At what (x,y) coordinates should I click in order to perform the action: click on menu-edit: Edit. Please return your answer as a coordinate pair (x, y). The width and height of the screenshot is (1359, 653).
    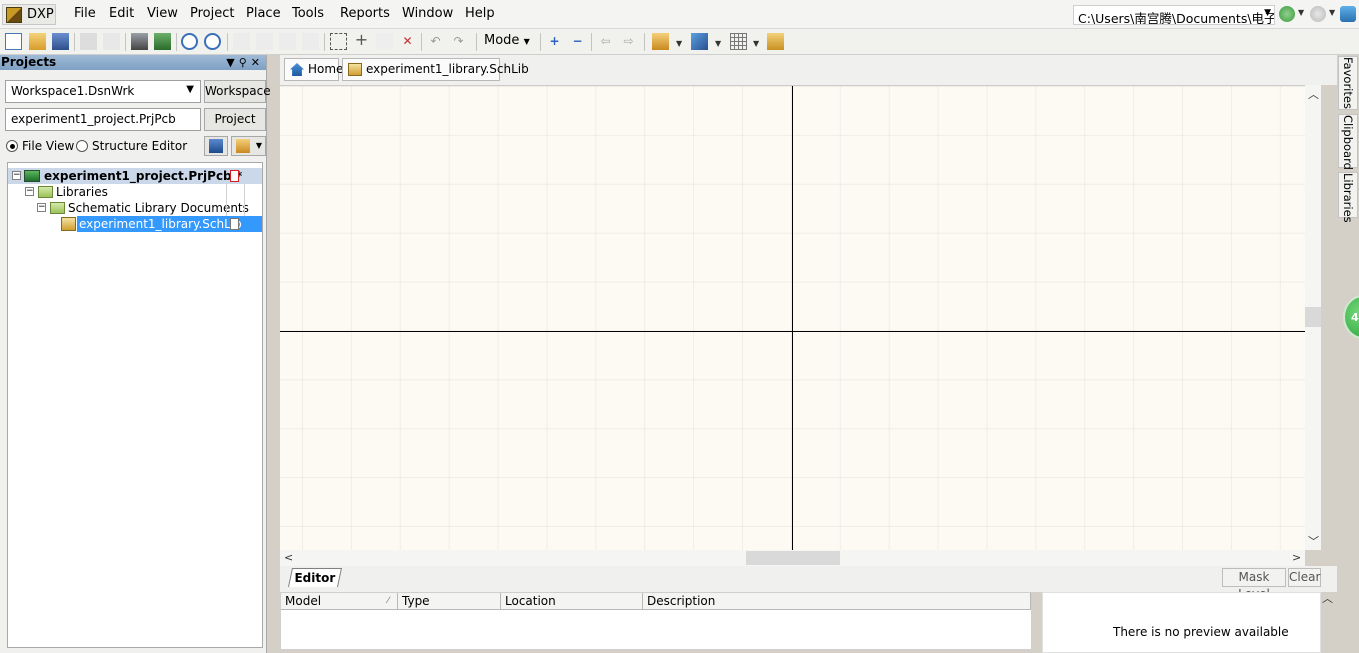
    Looking at the image, I should click on (121, 13).